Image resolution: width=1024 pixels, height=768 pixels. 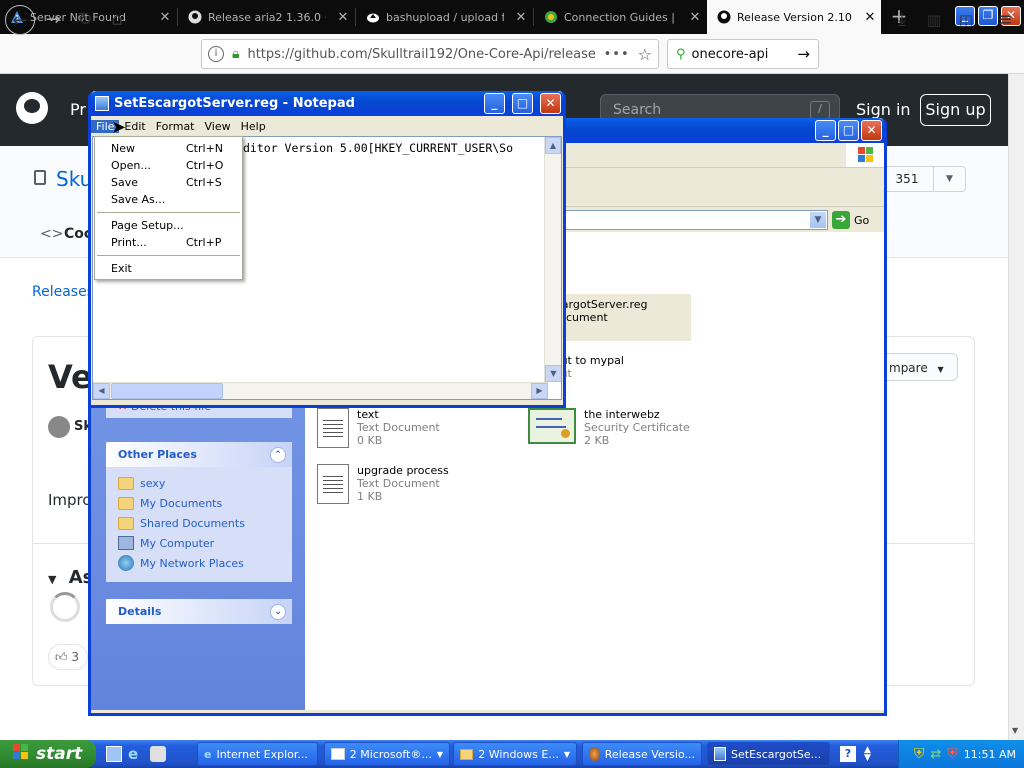 What do you see at coordinates (803, 54) in the screenshot?
I see `search-go-arrow-icon: →` at bounding box center [803, 54].